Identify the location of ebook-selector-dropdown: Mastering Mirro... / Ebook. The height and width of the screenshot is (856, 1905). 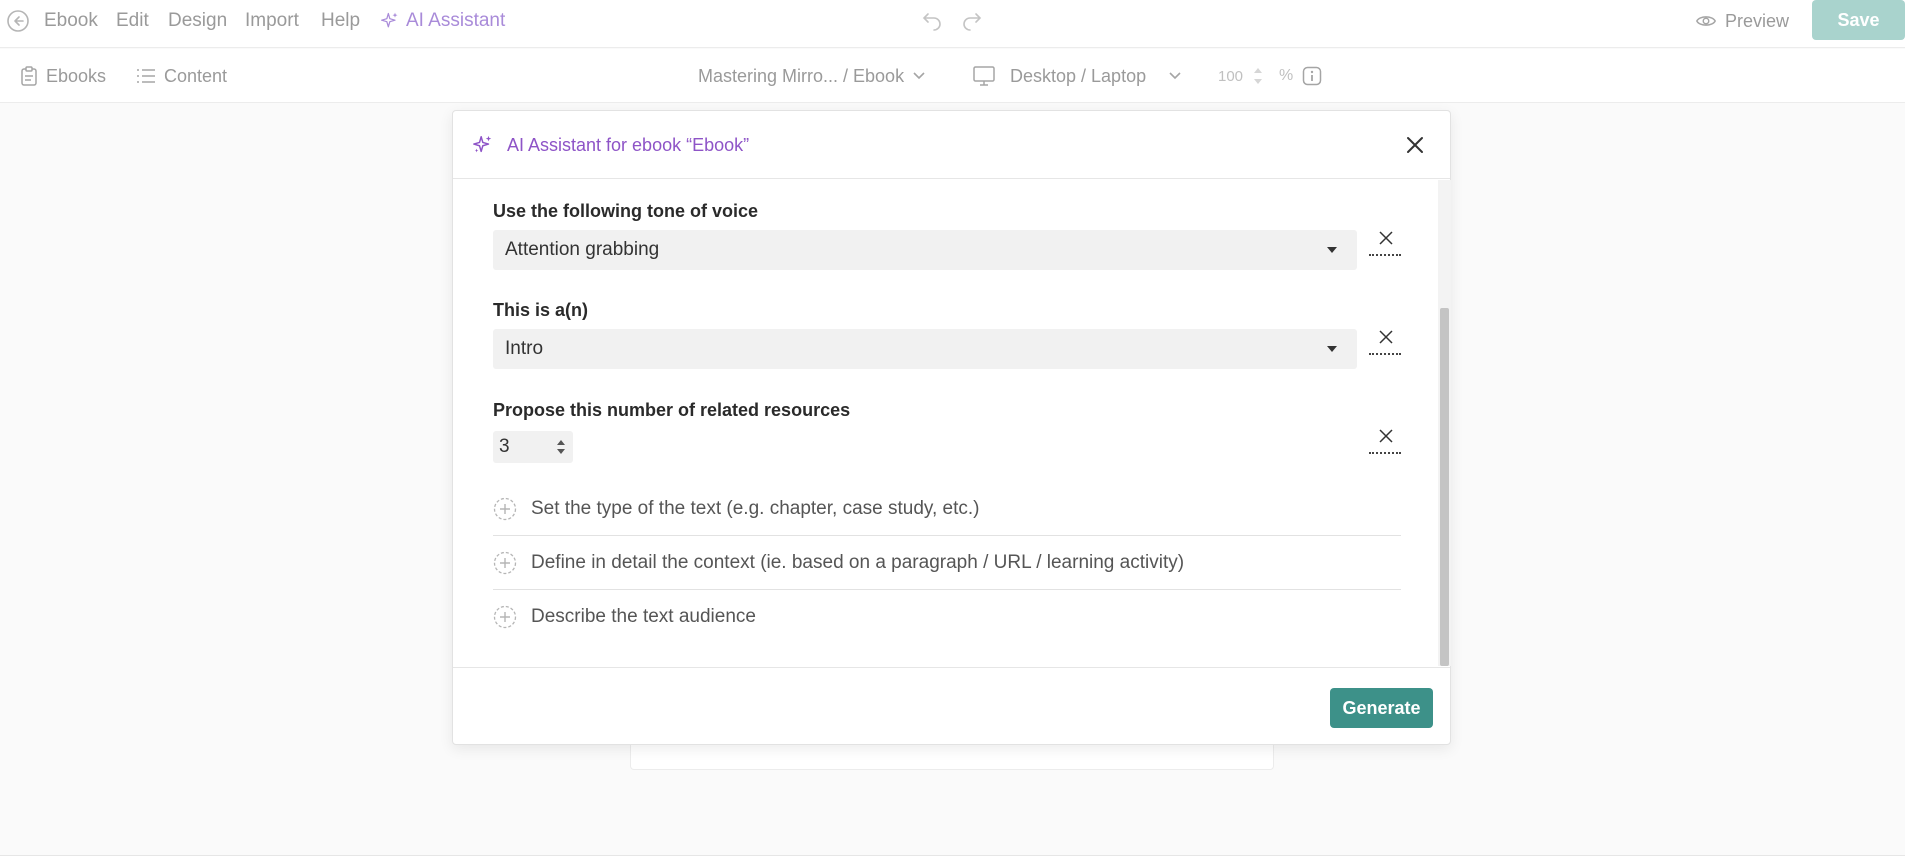
(812, 76).